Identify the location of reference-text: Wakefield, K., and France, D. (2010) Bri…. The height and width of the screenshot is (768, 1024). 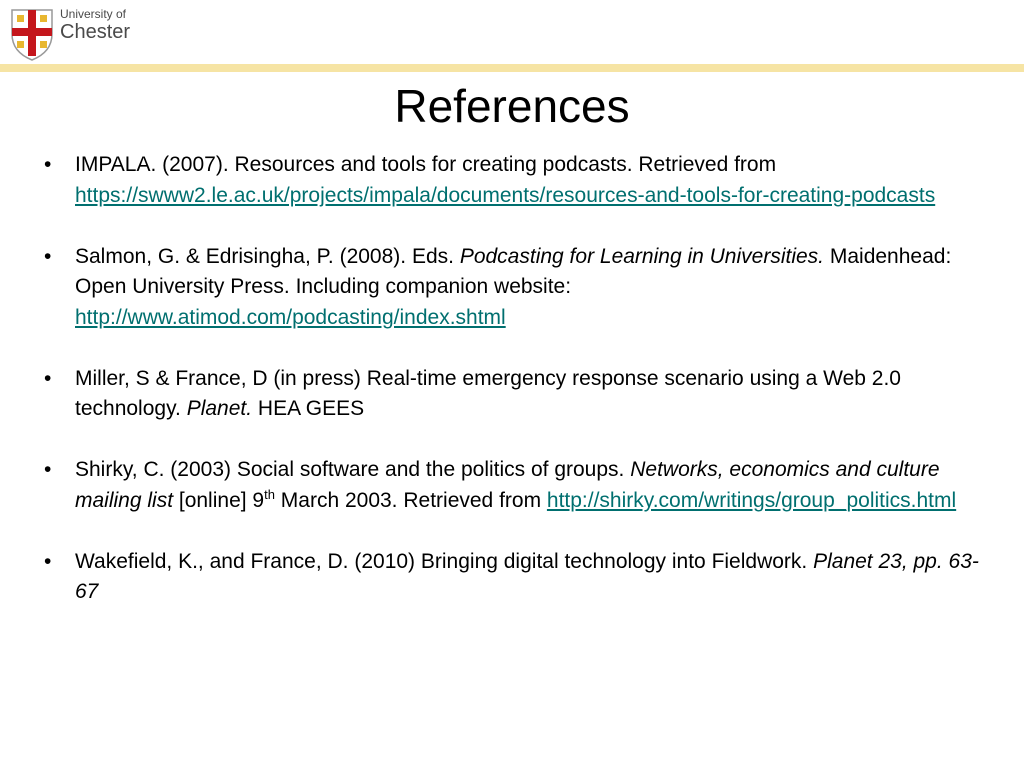
(444, 561).